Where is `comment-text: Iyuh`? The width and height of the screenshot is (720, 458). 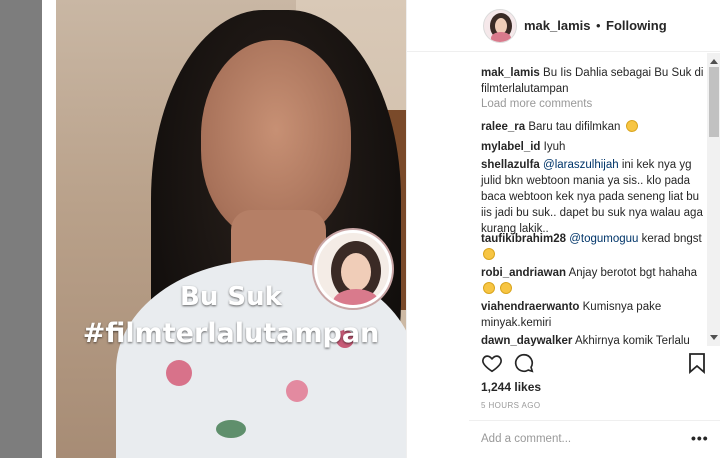
comment-text: Iyuh is located at coordinates (554, 147).